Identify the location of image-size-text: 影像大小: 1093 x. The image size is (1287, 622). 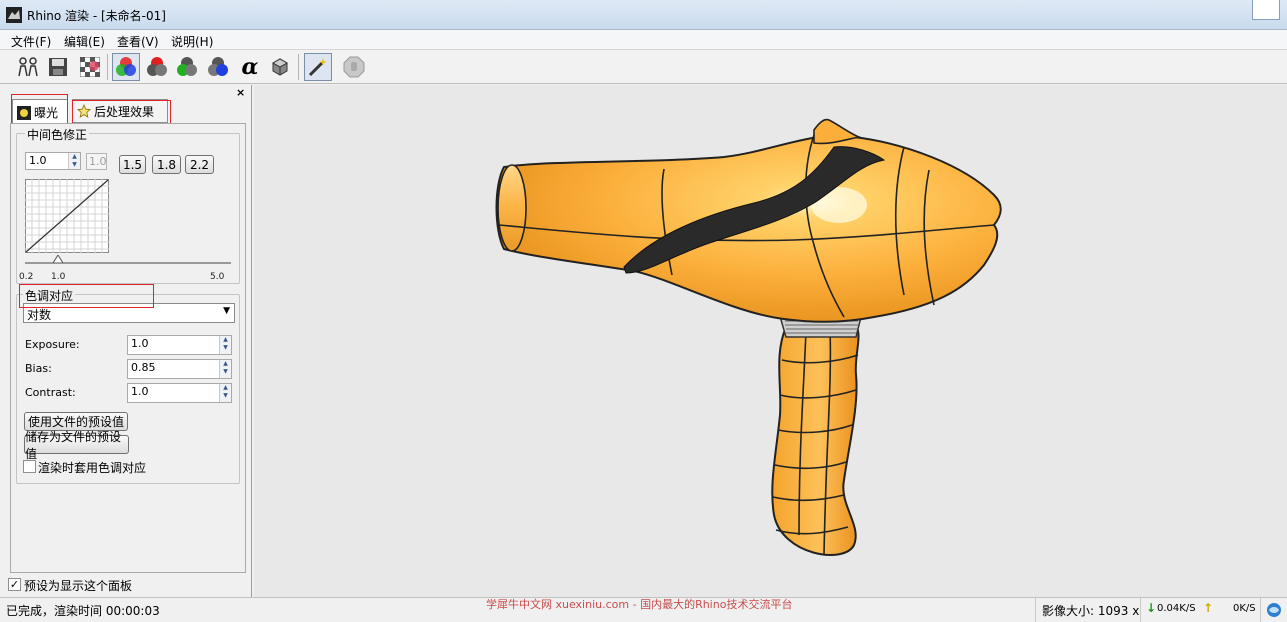
(1091, 611).